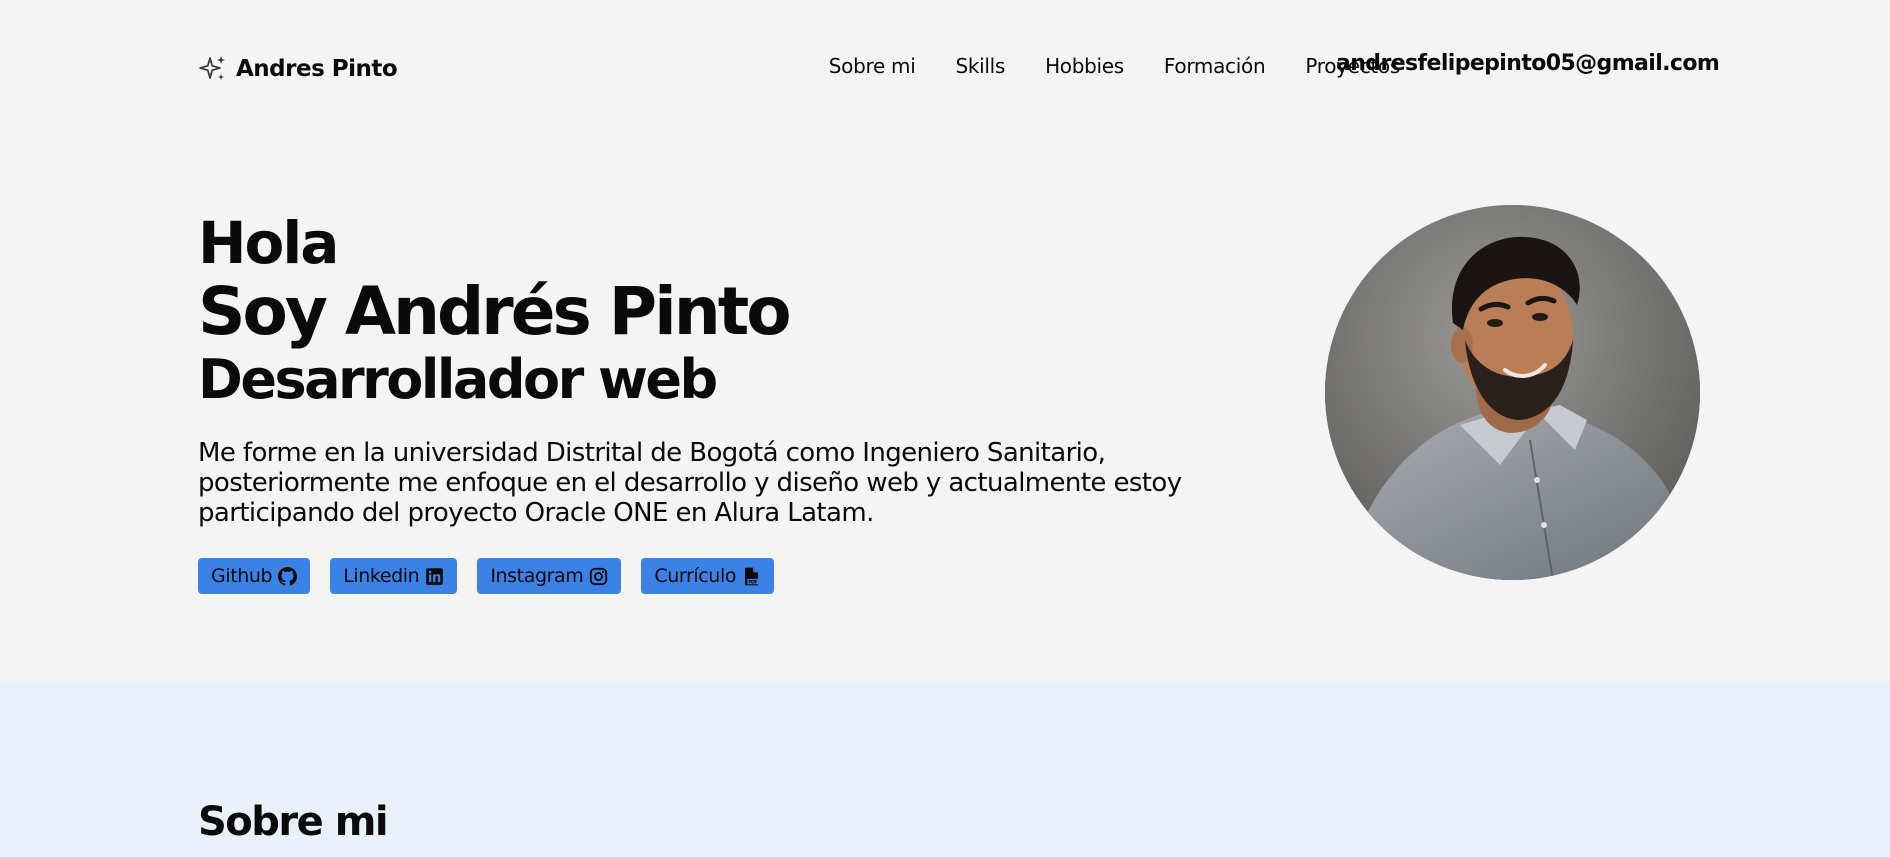 The width and height of the screenshot is (1890, 857). Describe the element at coordinates (495, 311) in the screenshot. I see `hero-name: Soy Andrés Pinto` at that location.